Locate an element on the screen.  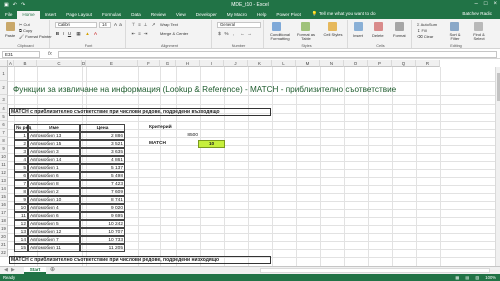
price-cell: 8 741 is located at coordinates (102, 200).